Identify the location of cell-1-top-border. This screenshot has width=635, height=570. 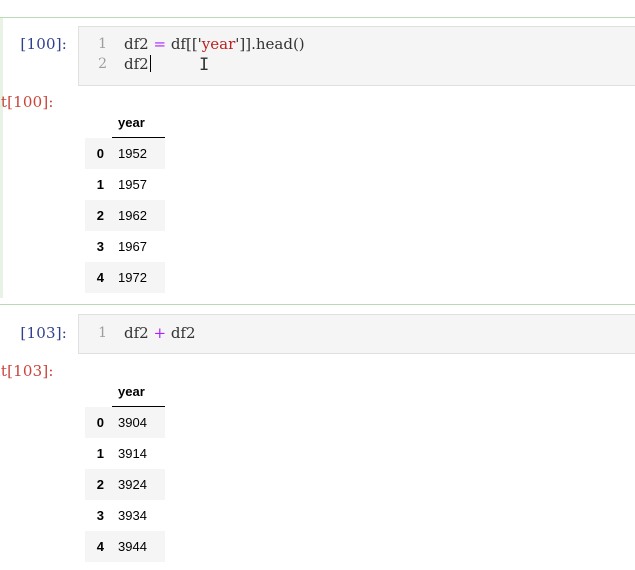
(317, 17).